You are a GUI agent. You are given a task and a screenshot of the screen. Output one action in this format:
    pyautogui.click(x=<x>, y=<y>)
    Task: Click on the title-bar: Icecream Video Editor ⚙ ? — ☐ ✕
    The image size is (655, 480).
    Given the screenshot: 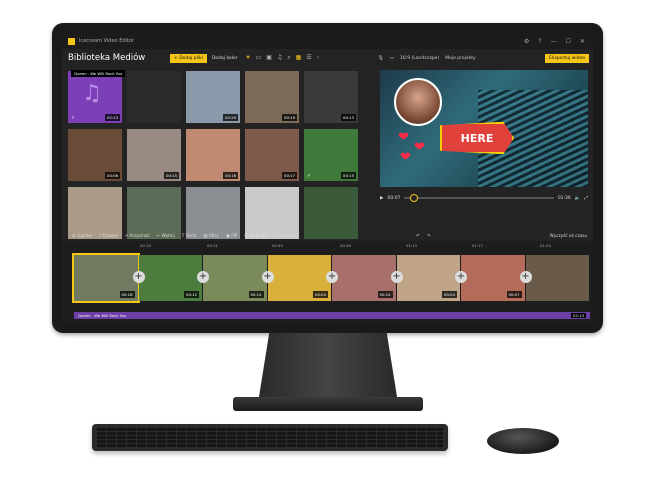 What is the action you would take?
    pyautogui.click(x=327, y=41)
    